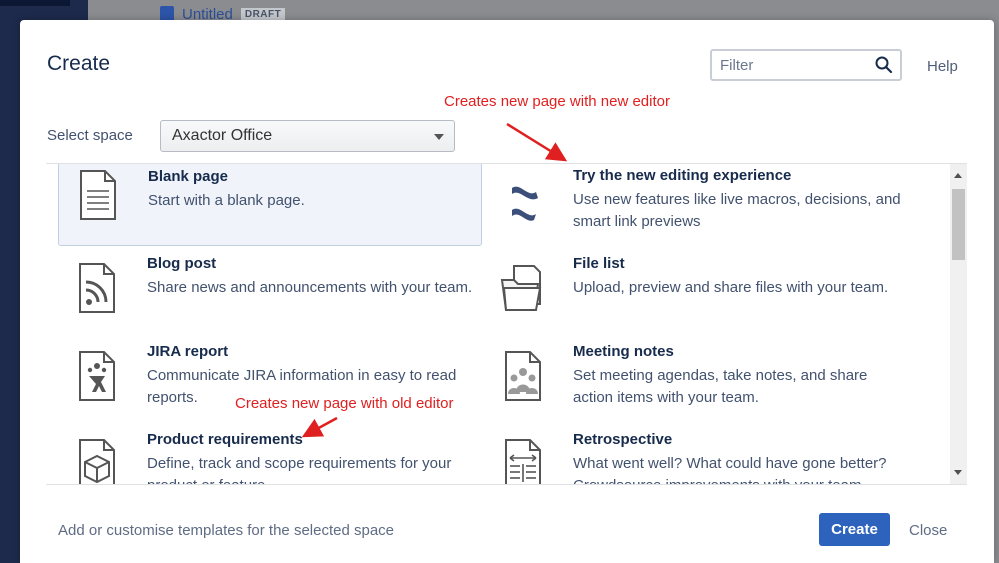  What do you see at coordinates (958, 224) in the screenshot?
I see `scrollbar-thumb` at bounding box center [958, 224].